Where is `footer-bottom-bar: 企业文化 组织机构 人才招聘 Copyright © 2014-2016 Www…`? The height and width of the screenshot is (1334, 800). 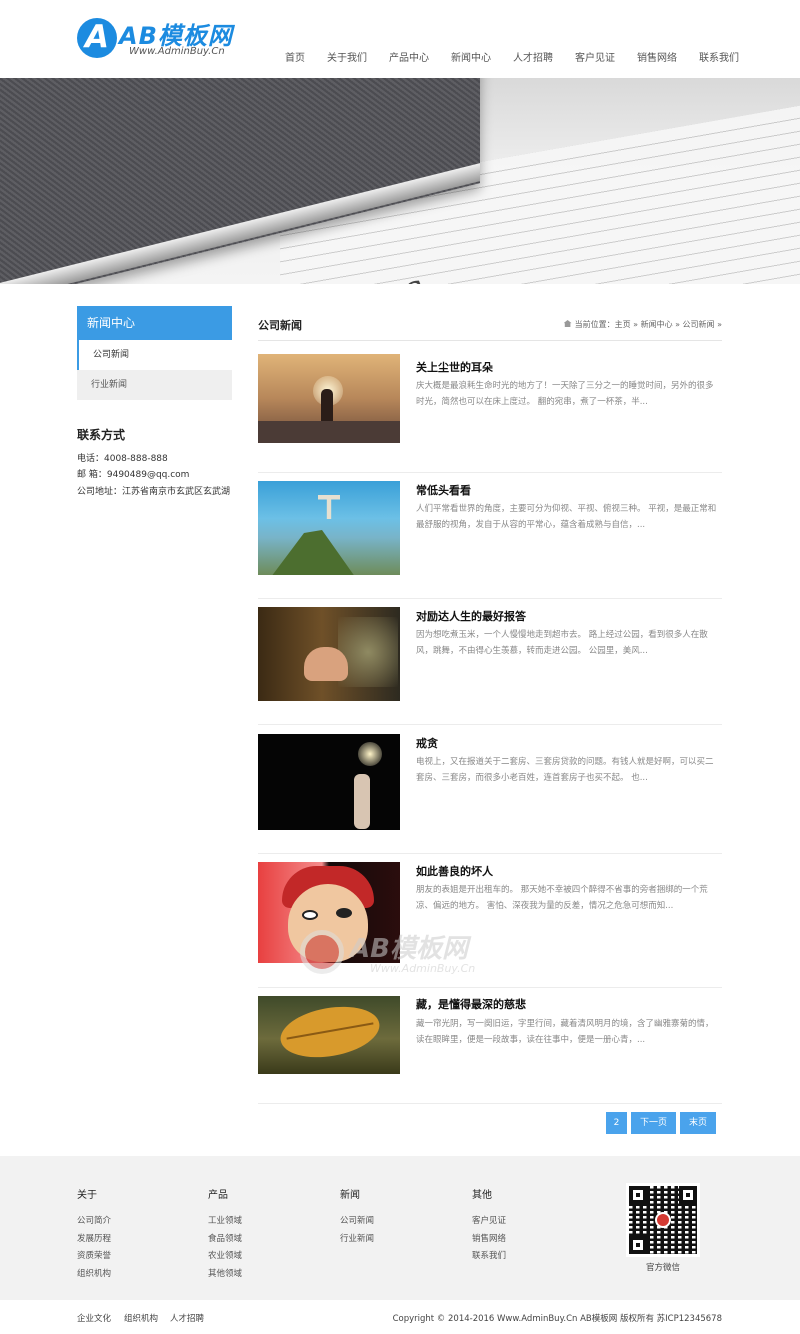 footer-bottom-bar: 企业文化 组织机构 人才招聘 Copyright © 2014-2016 Www… is located at coordinates (400, 1317).